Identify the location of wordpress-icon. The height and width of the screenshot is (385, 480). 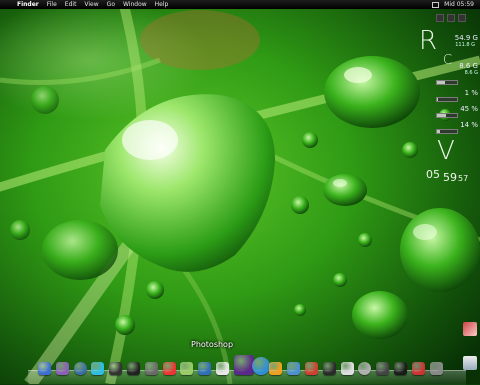
(204, 368).